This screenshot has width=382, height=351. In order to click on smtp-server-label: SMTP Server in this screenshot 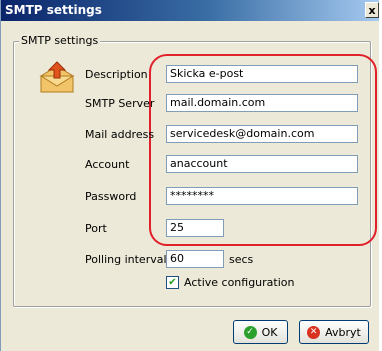, I will do `click(120, 103)`.